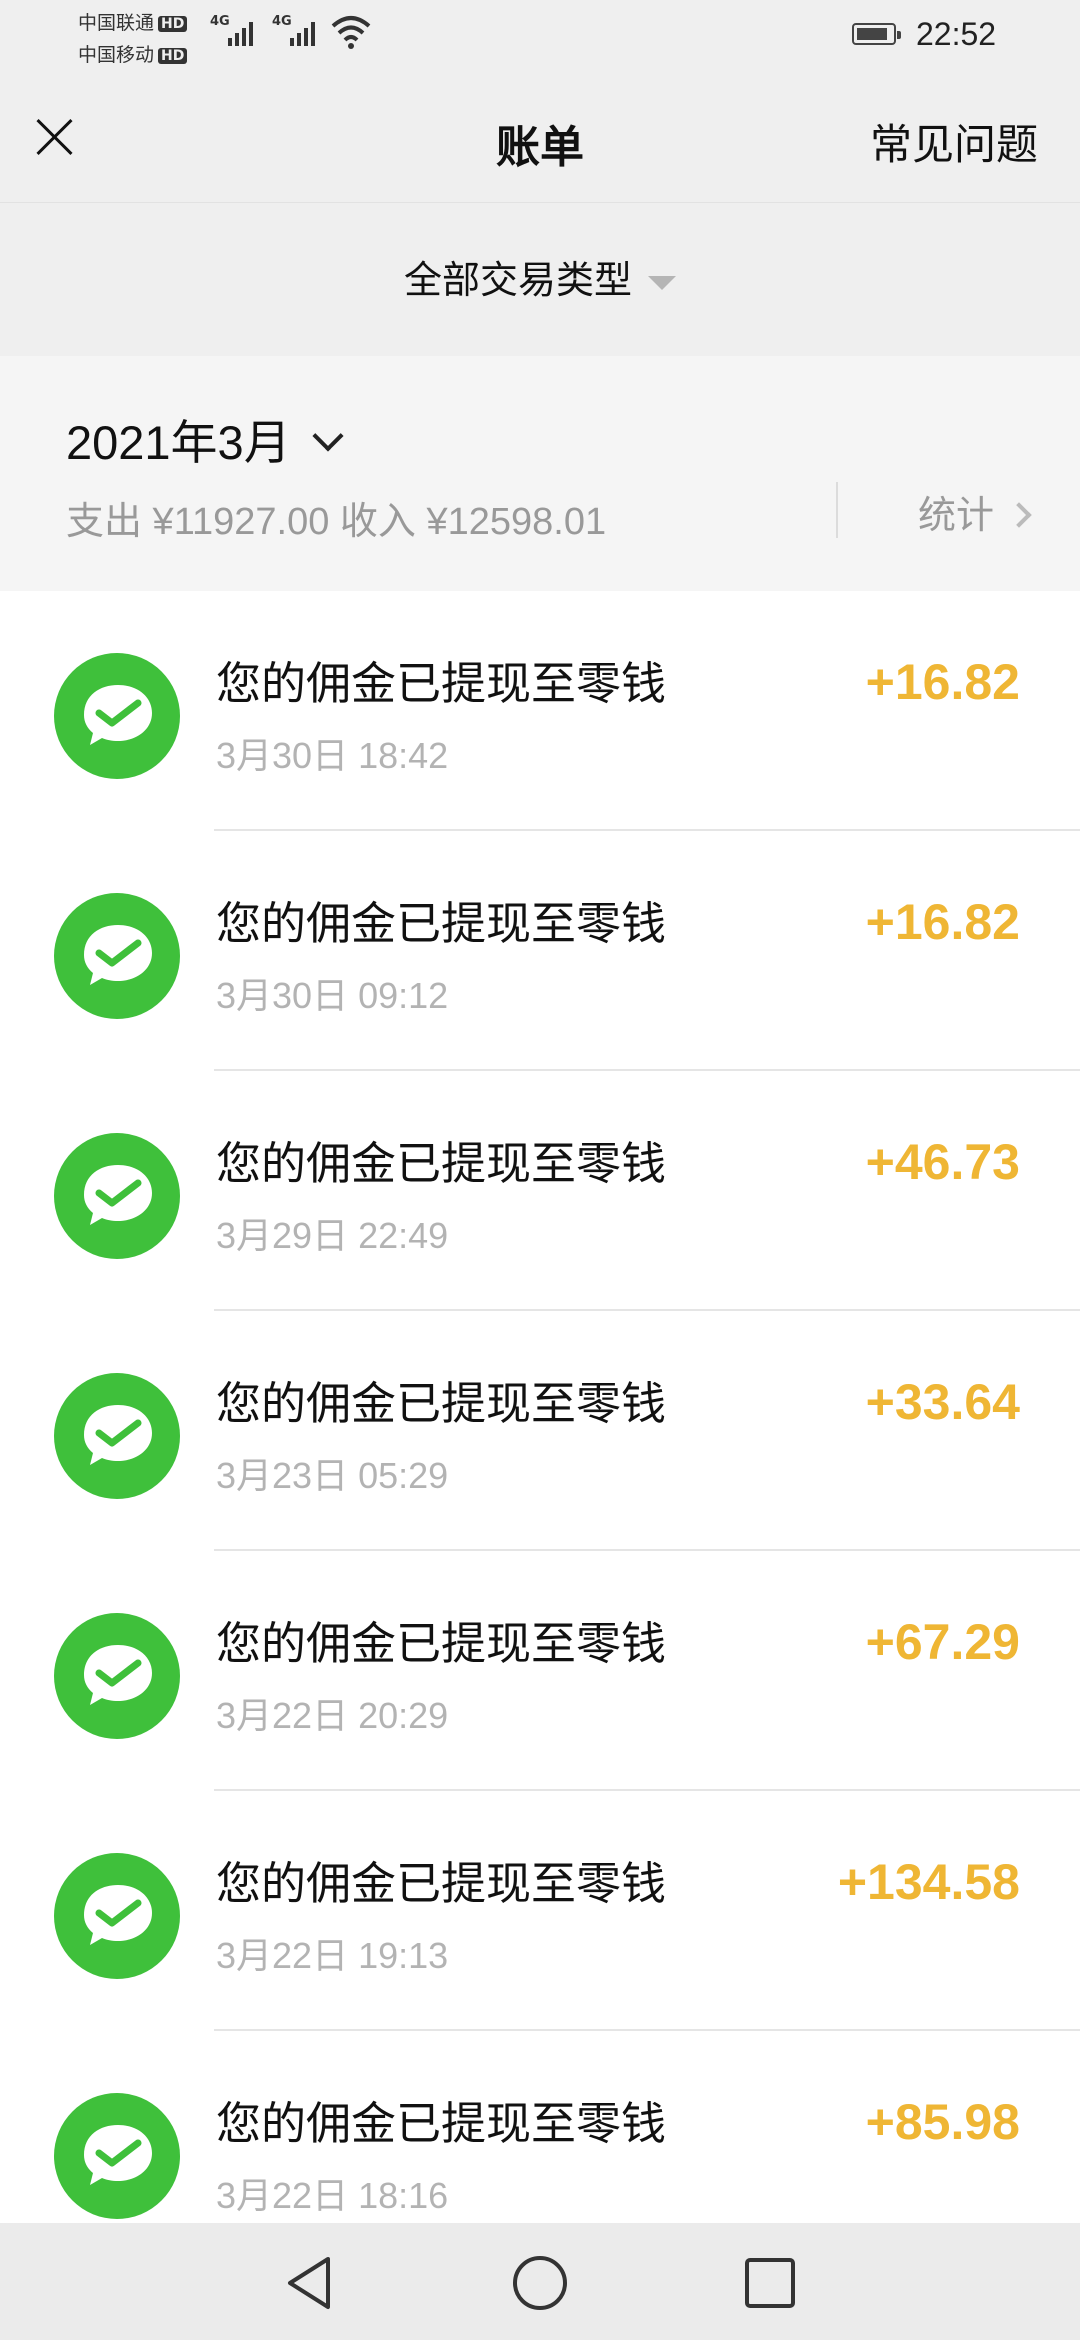  Describe the element at coordinates (336, 522) in the screenshot. I see `month-totals: 支出 ¥11927.00 收入 ¥12598.01` at that location.